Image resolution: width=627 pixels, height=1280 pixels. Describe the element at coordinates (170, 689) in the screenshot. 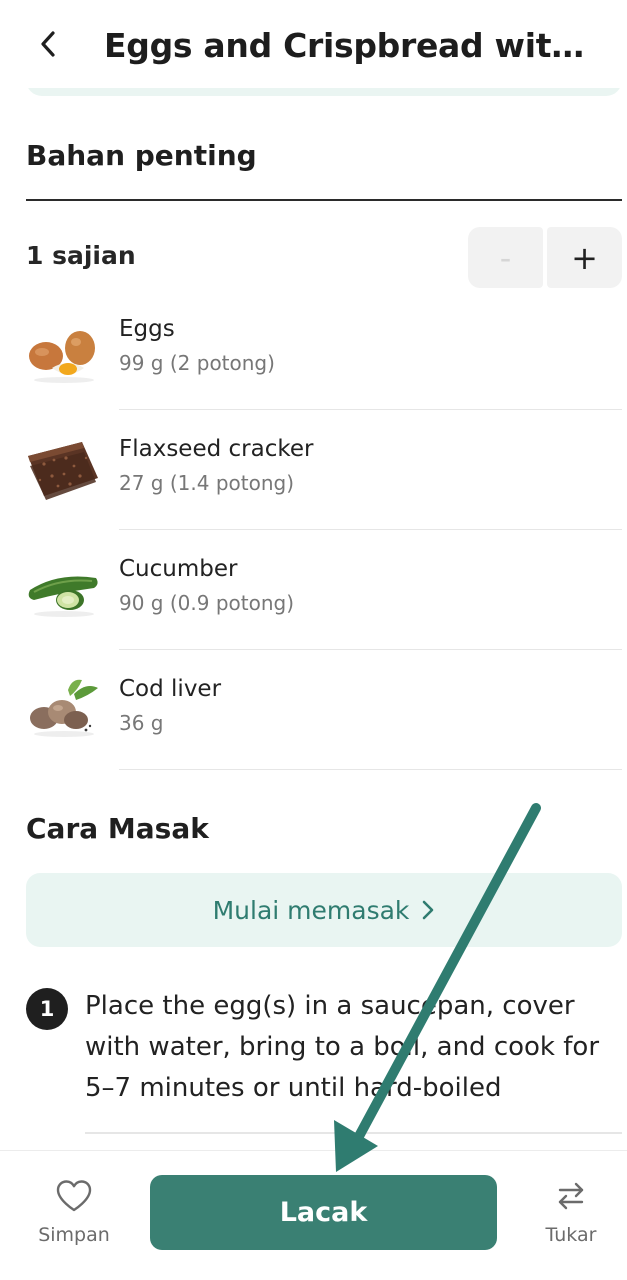

I see `ingredient-name: Cod liver` at that location.